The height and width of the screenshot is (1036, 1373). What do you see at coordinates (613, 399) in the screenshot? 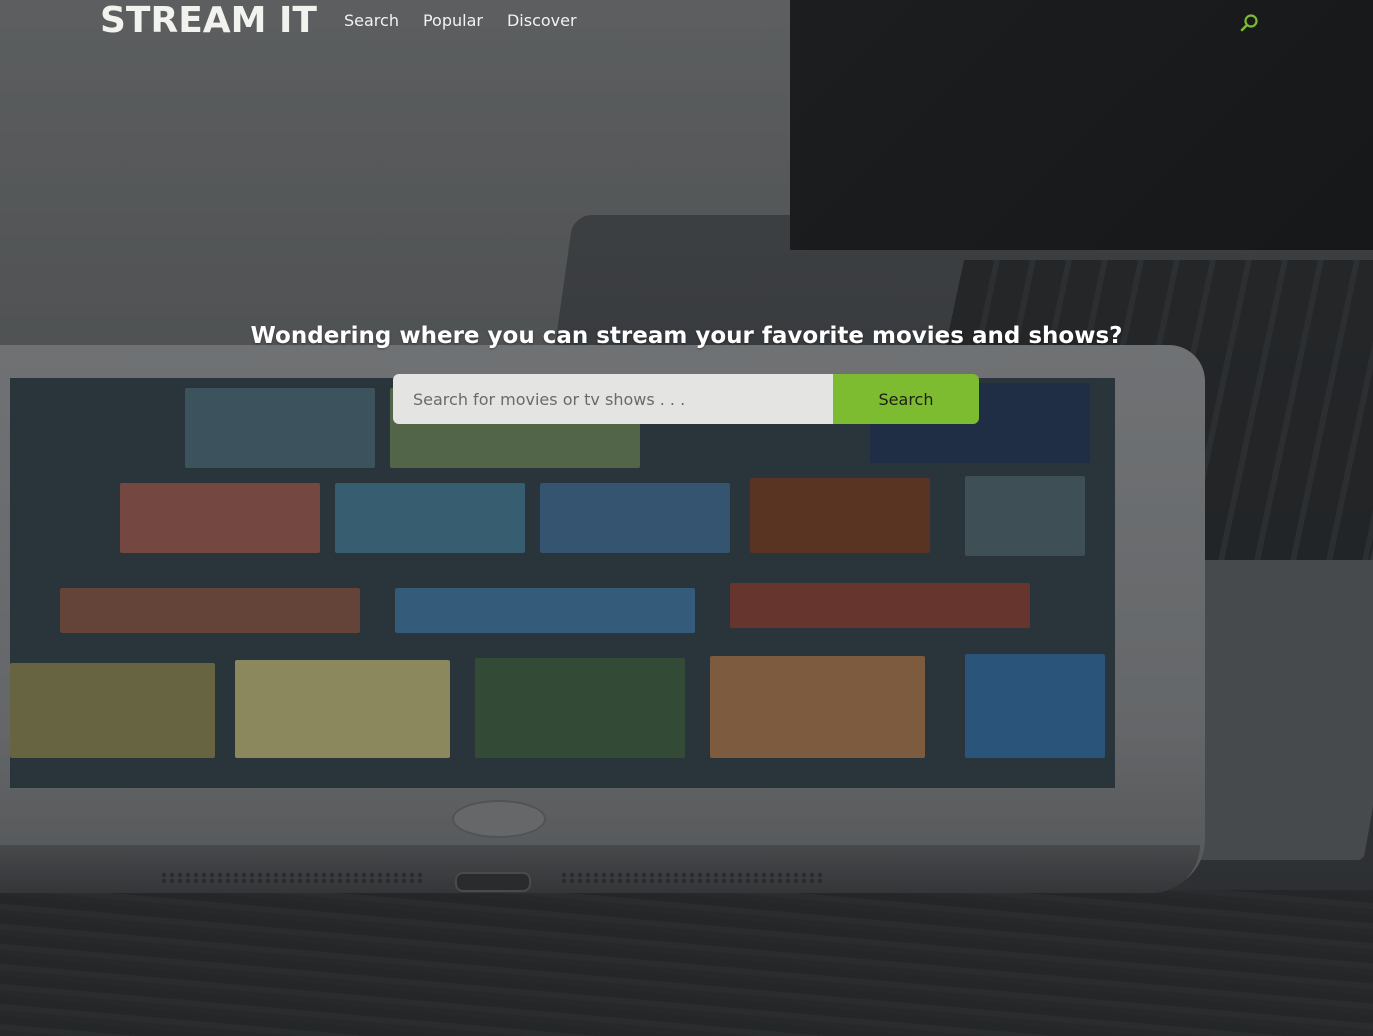
I see `search-input` at bounding box center [613, 399].